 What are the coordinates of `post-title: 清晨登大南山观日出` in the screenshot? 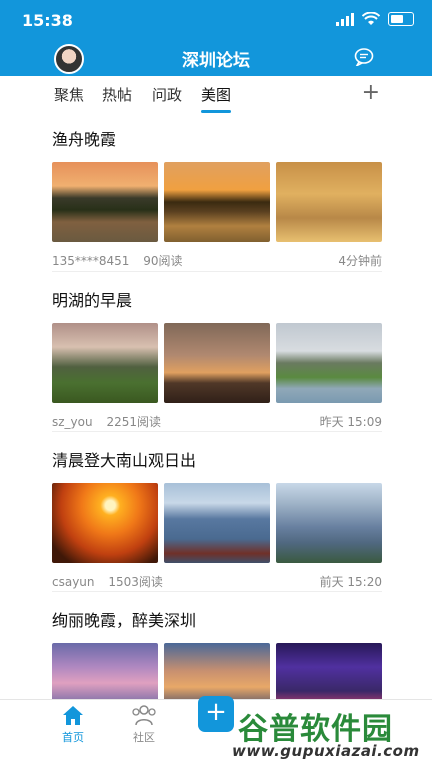 It's located at (124, 460).